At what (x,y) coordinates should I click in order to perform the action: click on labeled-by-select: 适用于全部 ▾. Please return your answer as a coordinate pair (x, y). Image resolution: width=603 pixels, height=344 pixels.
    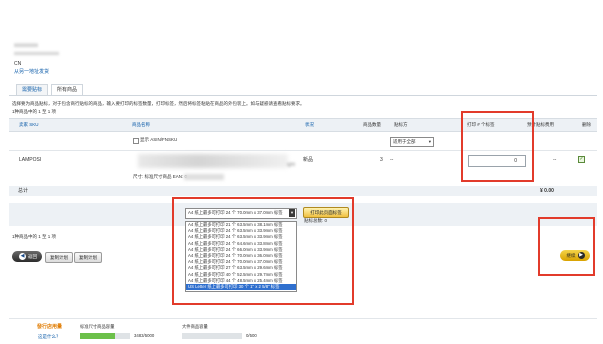
    Looking at the image, I should click on (412, 142).